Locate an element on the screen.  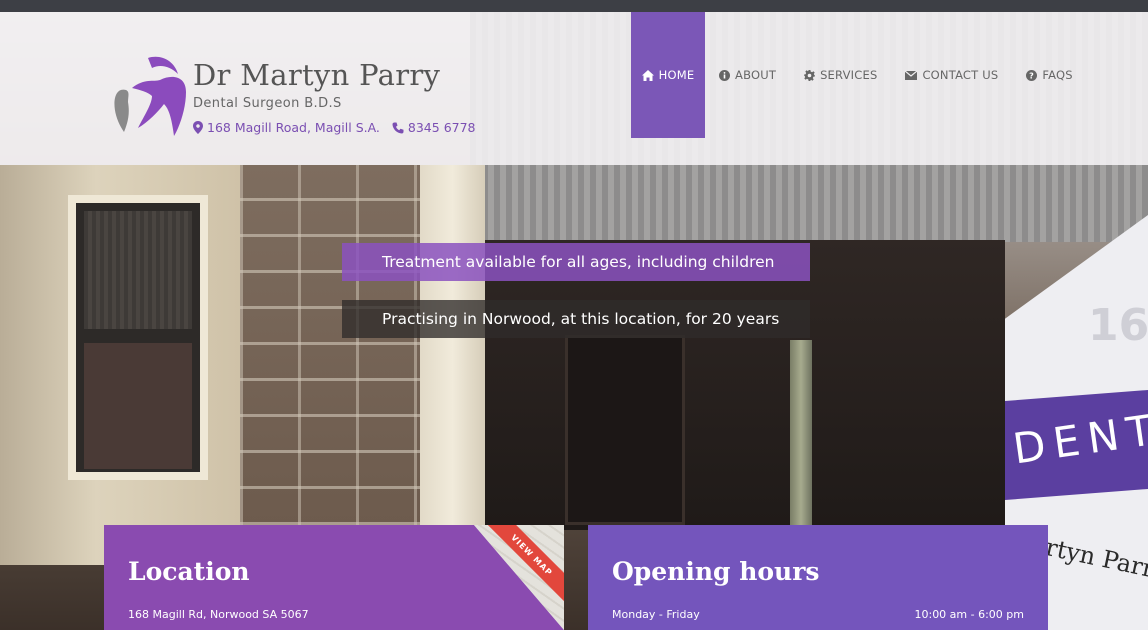
tooth-logo-icon is located at coordinates (149, 95).